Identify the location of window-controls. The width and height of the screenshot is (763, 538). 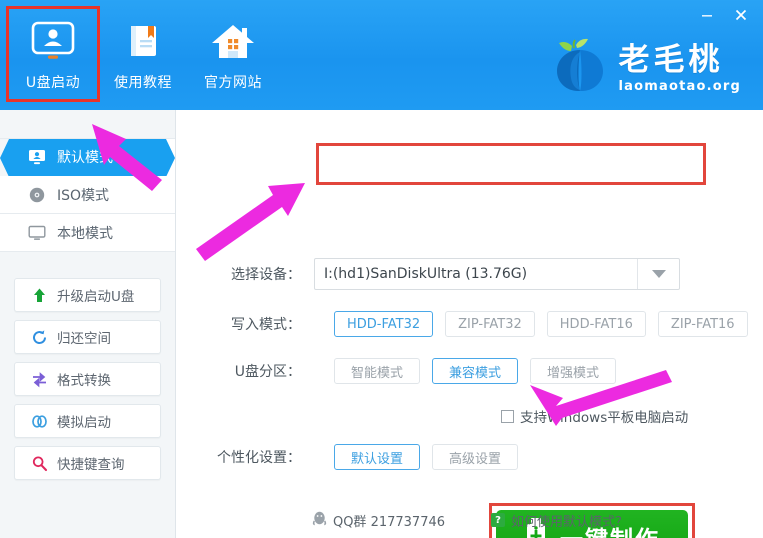
(724, 15).